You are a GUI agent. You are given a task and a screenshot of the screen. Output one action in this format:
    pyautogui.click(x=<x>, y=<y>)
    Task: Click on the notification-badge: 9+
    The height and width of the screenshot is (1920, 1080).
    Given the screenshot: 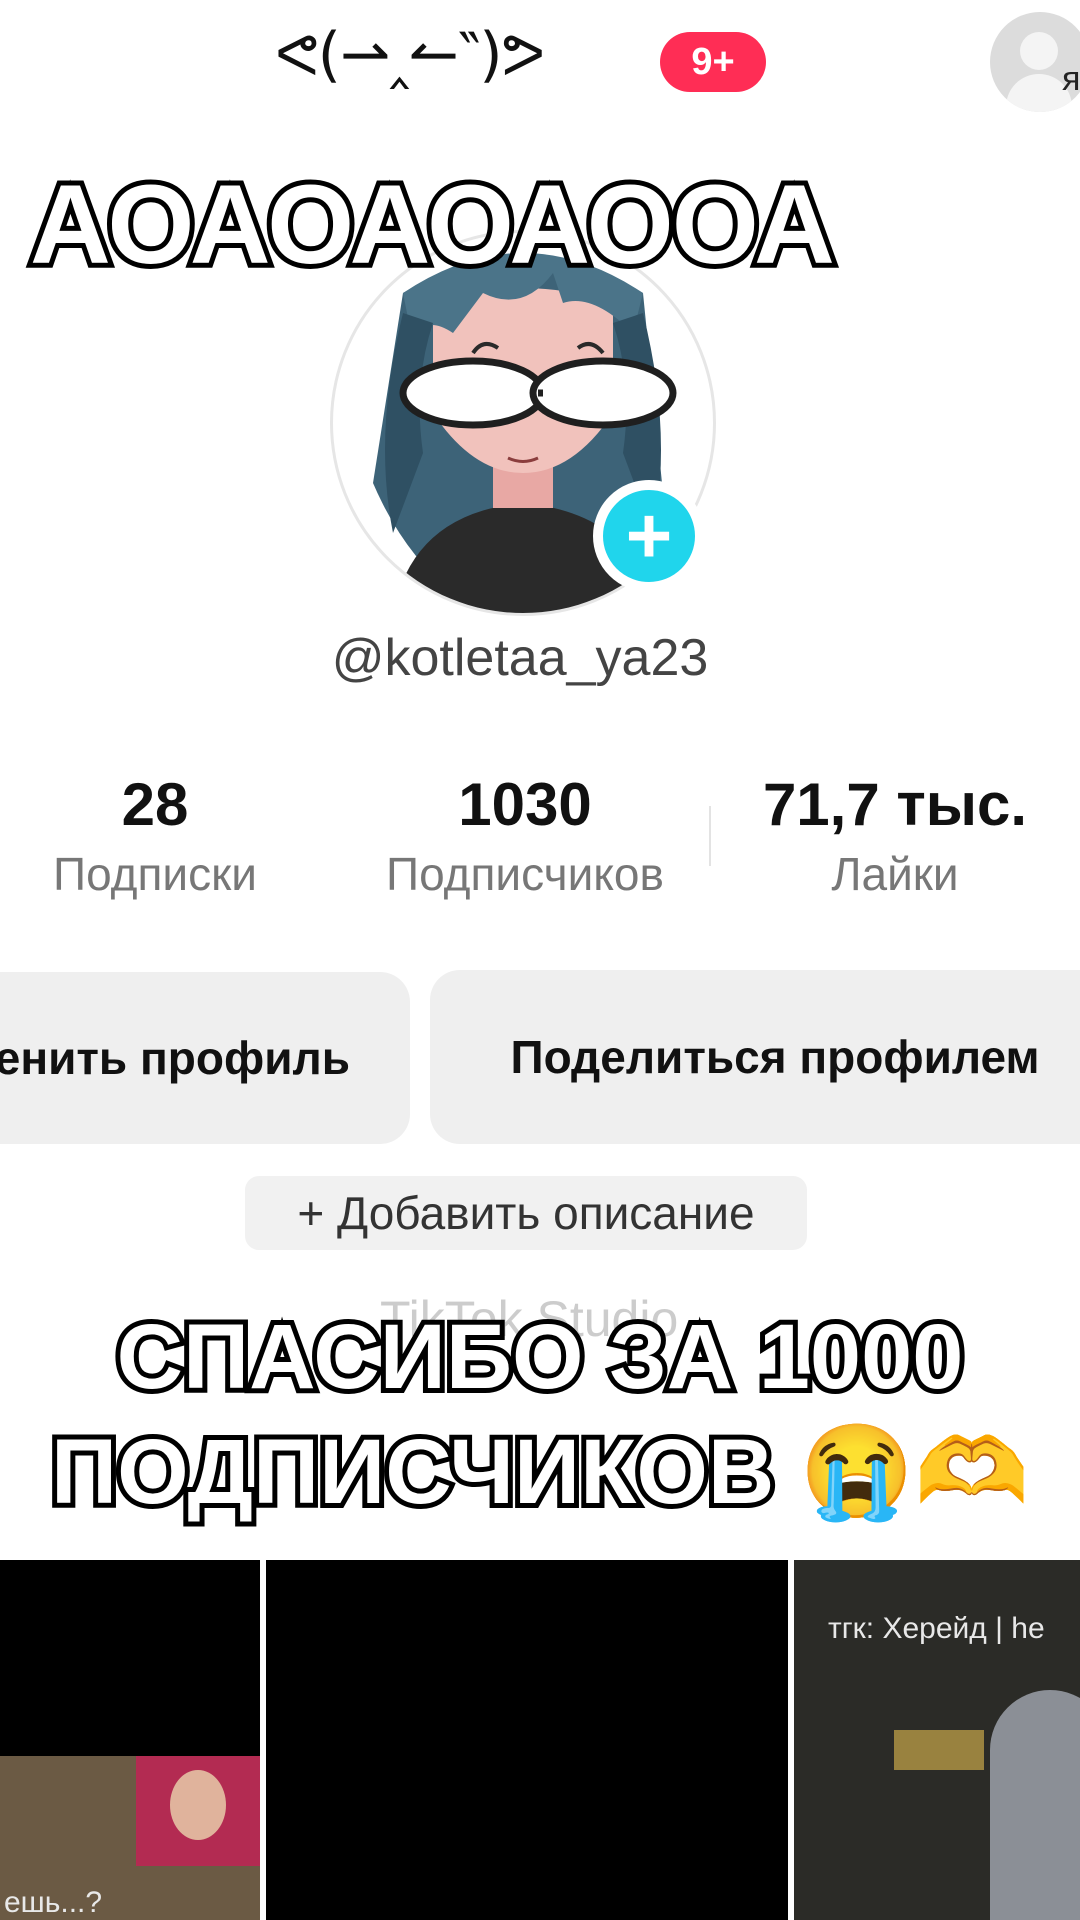 What is the action you would take?
    pyautogui.click(x=713, y=62)
    